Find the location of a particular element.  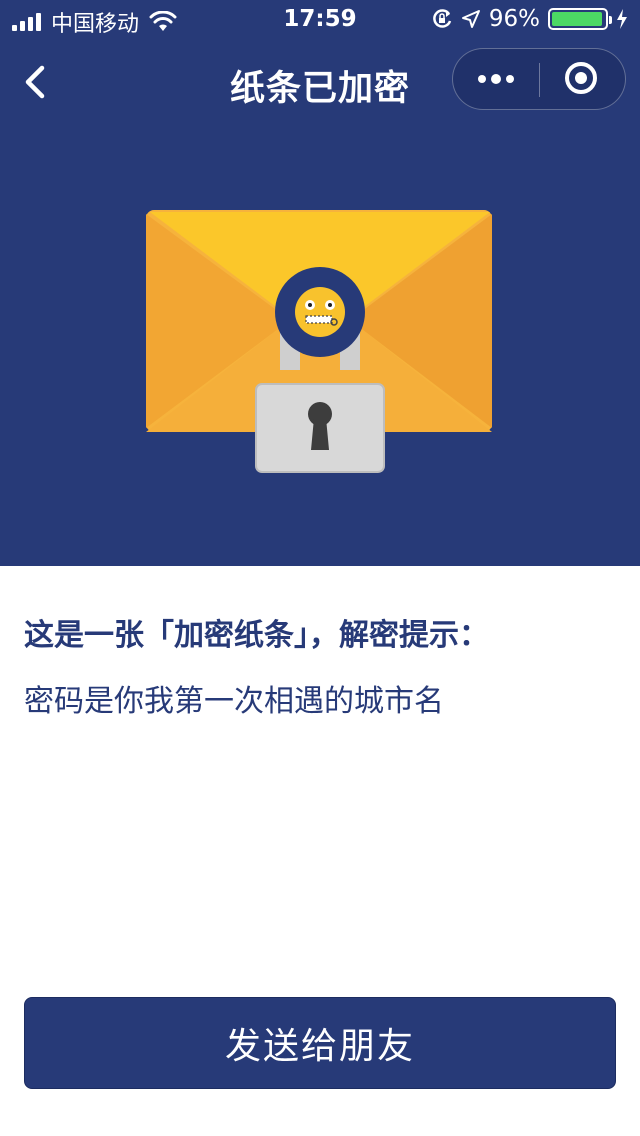

wifi-icon is located at coordinates (163, 21).